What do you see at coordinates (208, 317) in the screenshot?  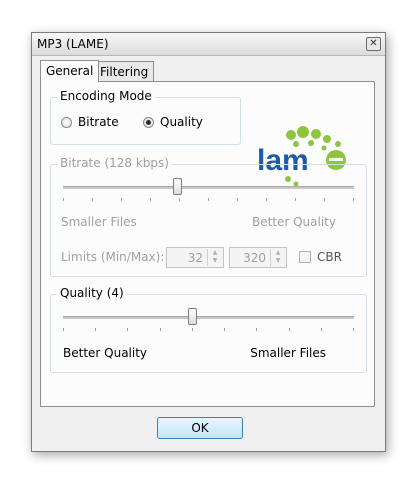 I see `quality-slider-track` at bounding box center [208, 317].